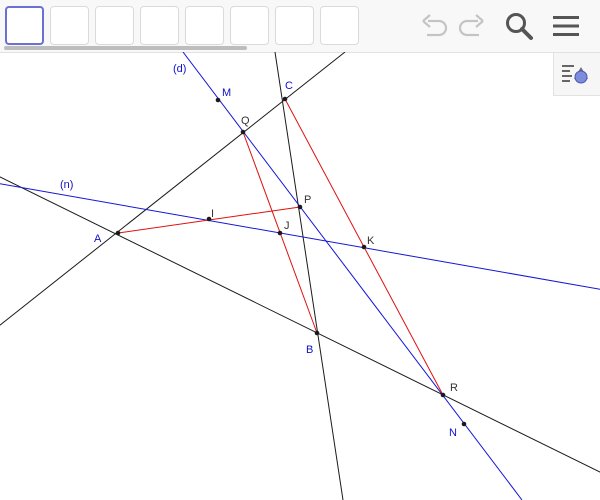 This screenshot has width=600, height=500. What do you see at coordinates (371, 241) in the screenshot?
I see `label-k: K` at bounding box center [371, 241].